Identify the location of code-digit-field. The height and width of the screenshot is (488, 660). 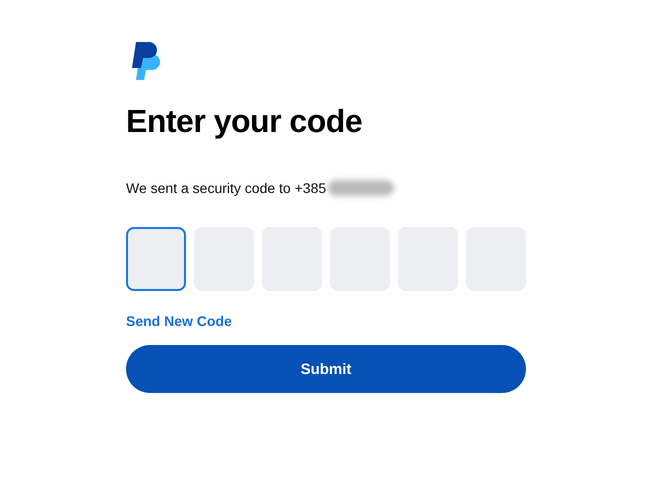
(156, 259).